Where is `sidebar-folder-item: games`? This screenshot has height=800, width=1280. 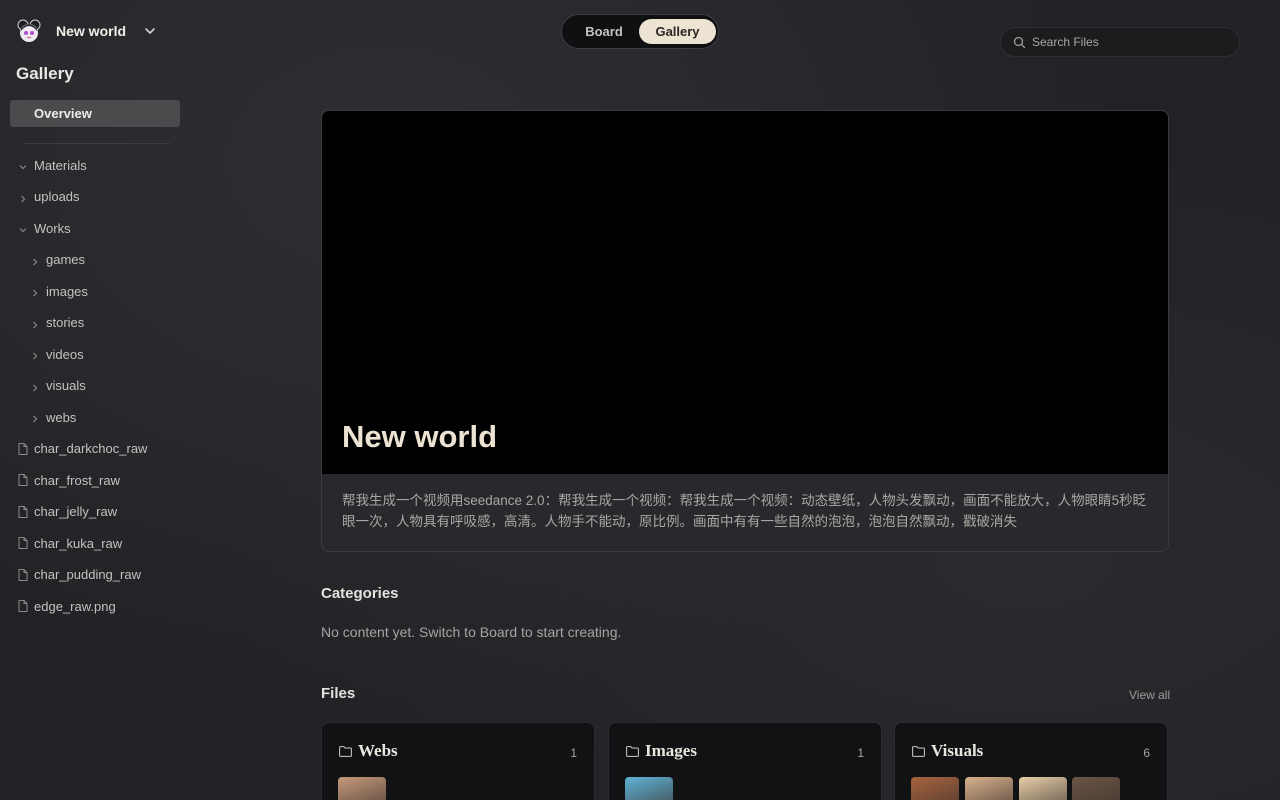
sidebar-folder-item: games is located at coordinates (57, 260).